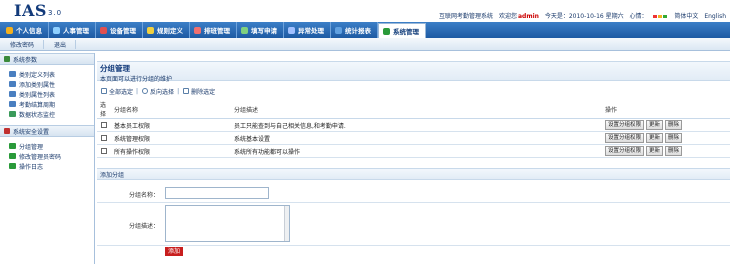 The width and height of the screenshot is (730, 264). I want to click on sidebar-item-label: 数据状态监控, so click(37, 115).